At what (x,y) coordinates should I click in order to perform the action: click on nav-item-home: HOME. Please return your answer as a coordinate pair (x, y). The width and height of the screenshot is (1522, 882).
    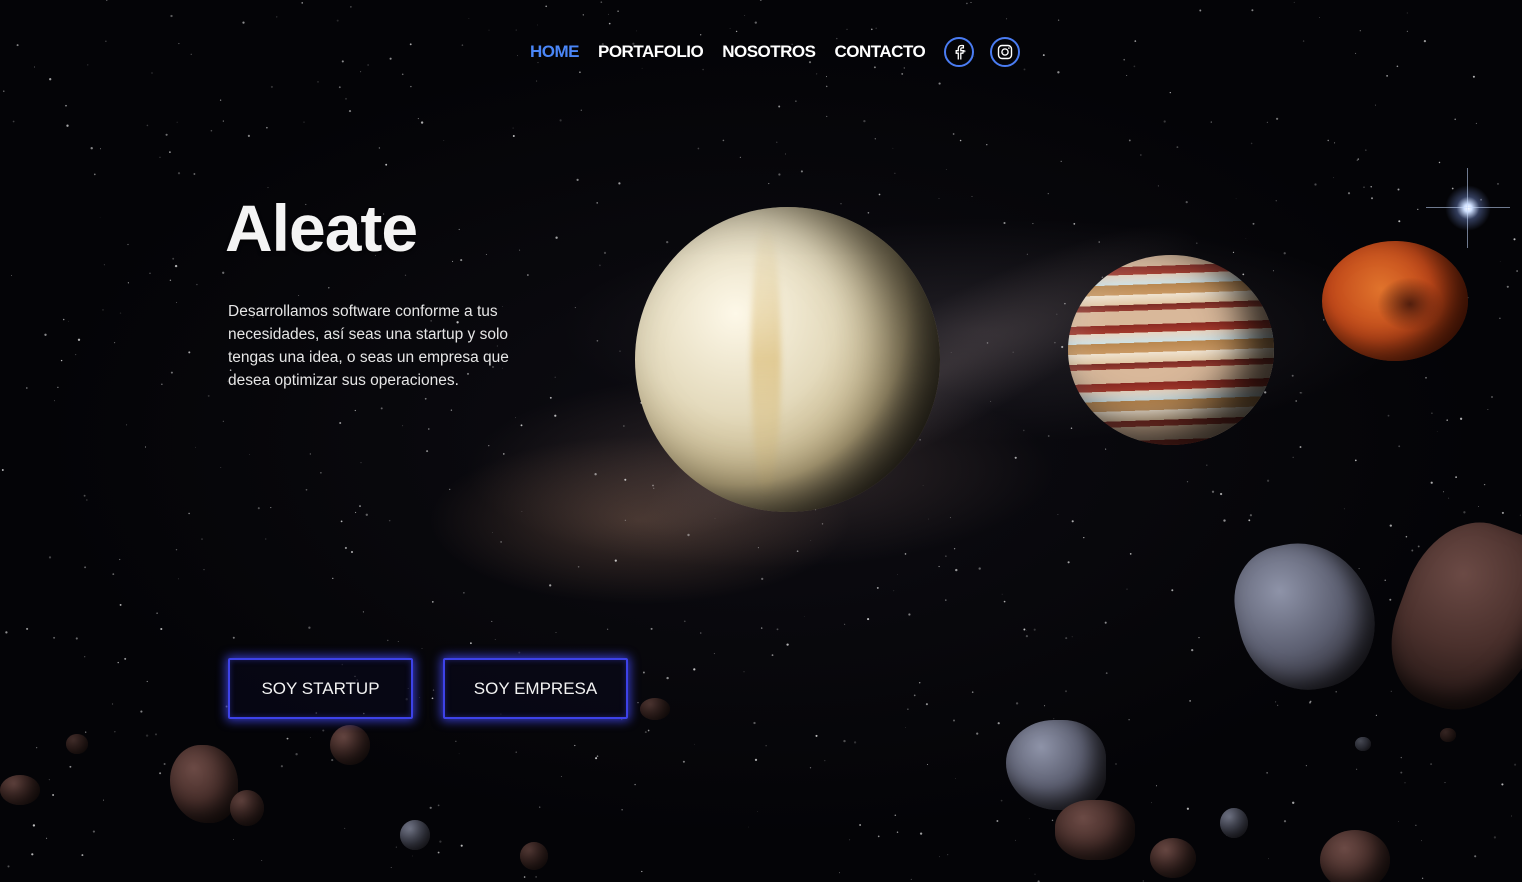
    Looking at the image, I should click on (555, 52).